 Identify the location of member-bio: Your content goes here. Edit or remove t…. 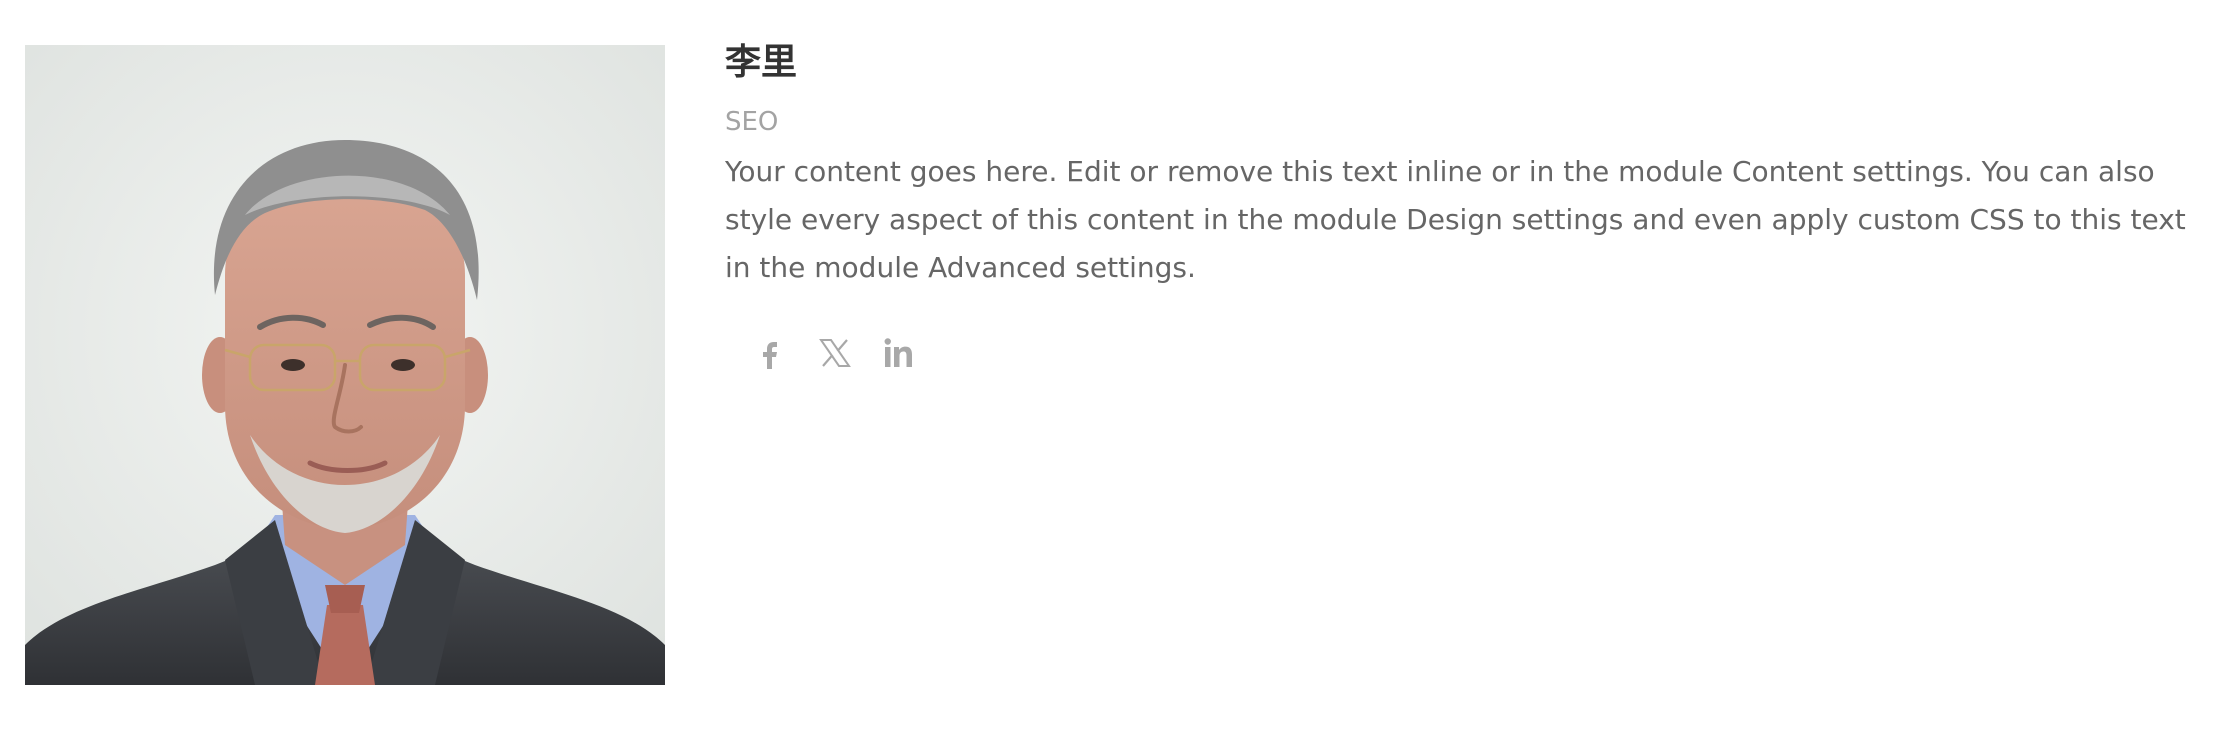
(1455, 219).